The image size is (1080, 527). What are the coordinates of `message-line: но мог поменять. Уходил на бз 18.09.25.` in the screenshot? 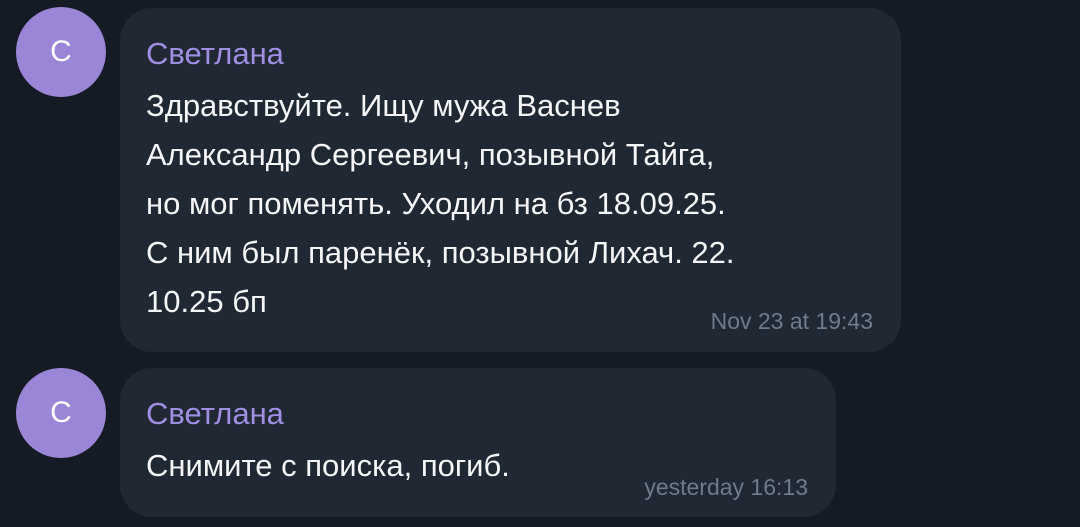 It's located at (436, 203).